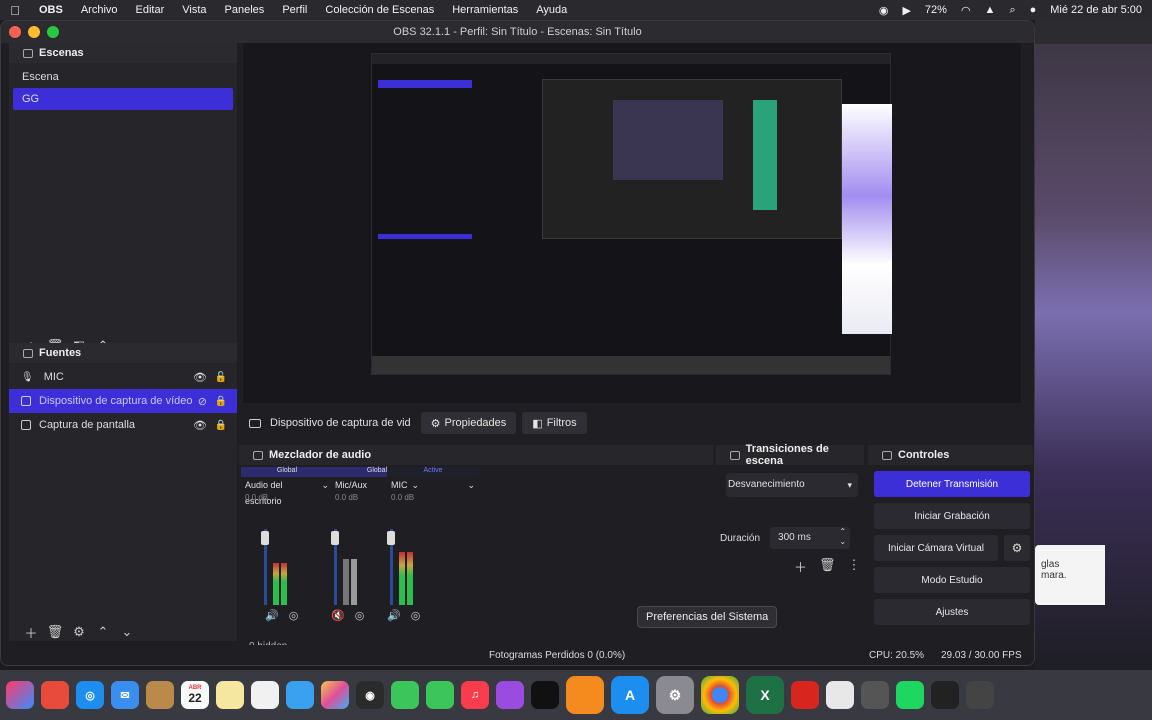 The height and width of the screenshot is (720, 1152). I want to click on piano-icon, so click(945, 695).